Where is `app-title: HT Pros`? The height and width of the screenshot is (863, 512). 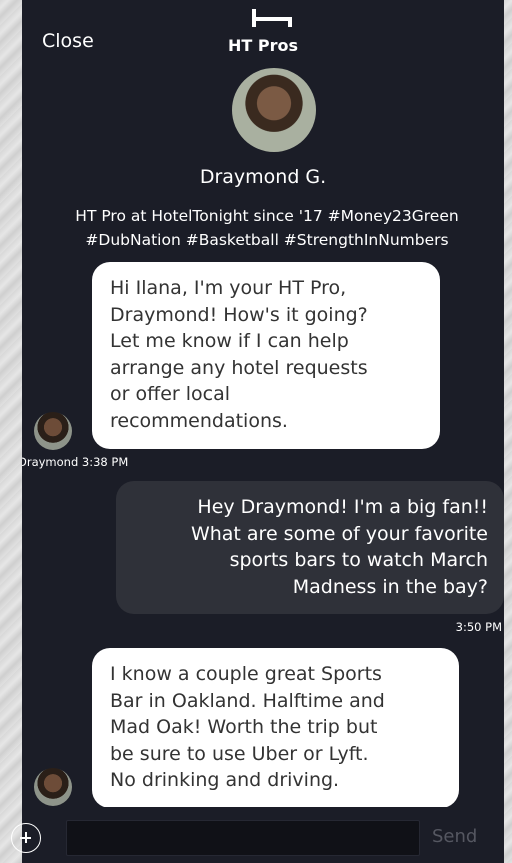 app-title: HT Pros is located at coordinates (262, 45).